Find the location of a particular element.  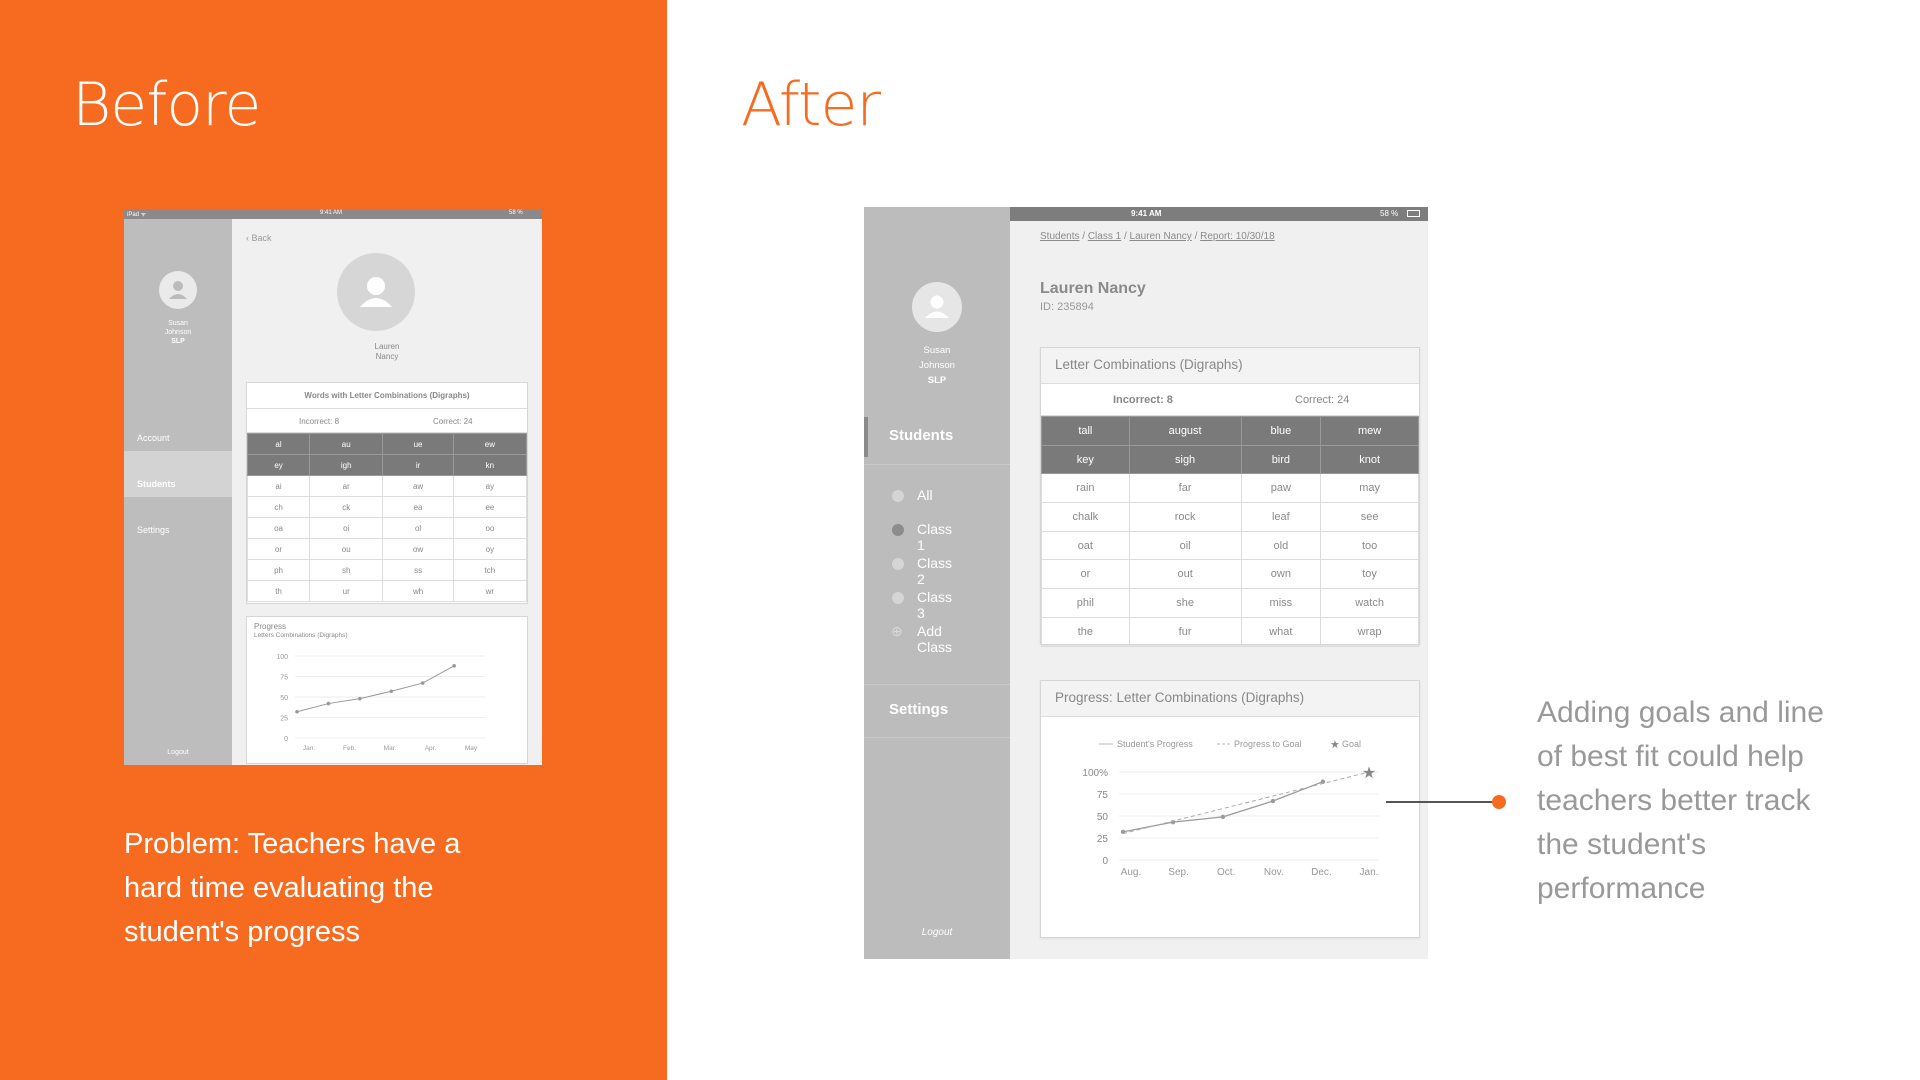

table-cell: phil is located at coordinates (1085, 603).